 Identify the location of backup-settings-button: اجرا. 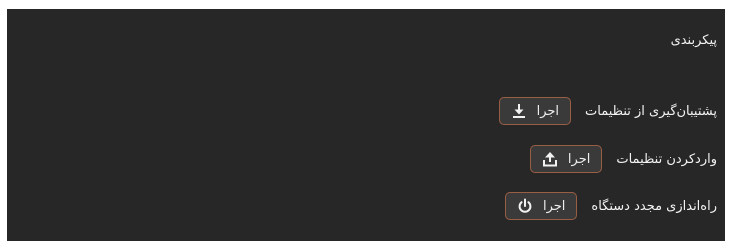
(535, 111).